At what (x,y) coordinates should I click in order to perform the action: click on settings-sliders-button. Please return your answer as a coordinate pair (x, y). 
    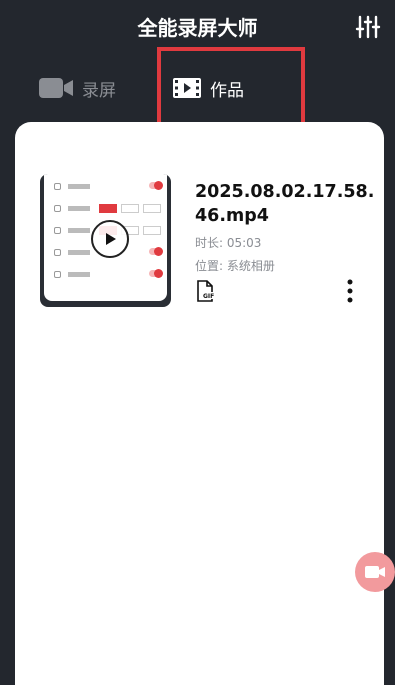
    Looking at the image, I should click on (368, 27).